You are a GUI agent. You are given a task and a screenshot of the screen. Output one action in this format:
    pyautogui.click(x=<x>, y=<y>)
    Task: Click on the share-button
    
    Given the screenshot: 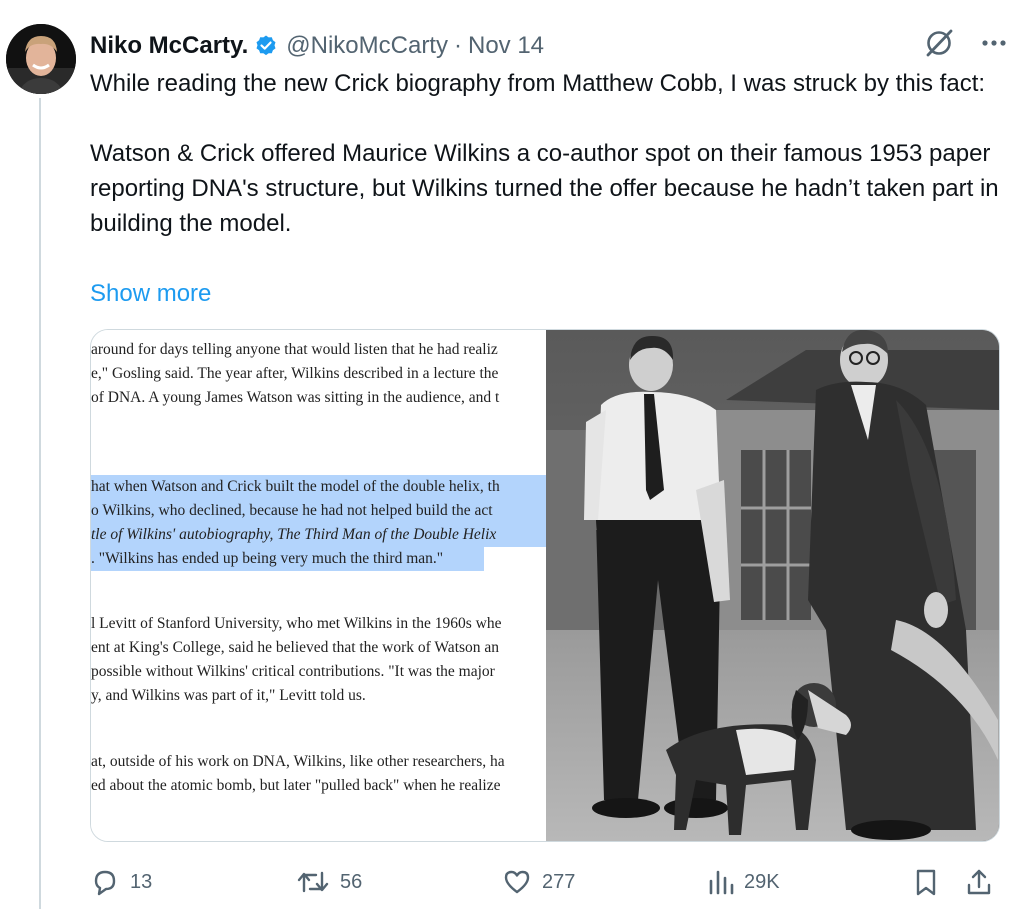 What is the action you would take?
    pyautogui.click(x=979, y=882)
    